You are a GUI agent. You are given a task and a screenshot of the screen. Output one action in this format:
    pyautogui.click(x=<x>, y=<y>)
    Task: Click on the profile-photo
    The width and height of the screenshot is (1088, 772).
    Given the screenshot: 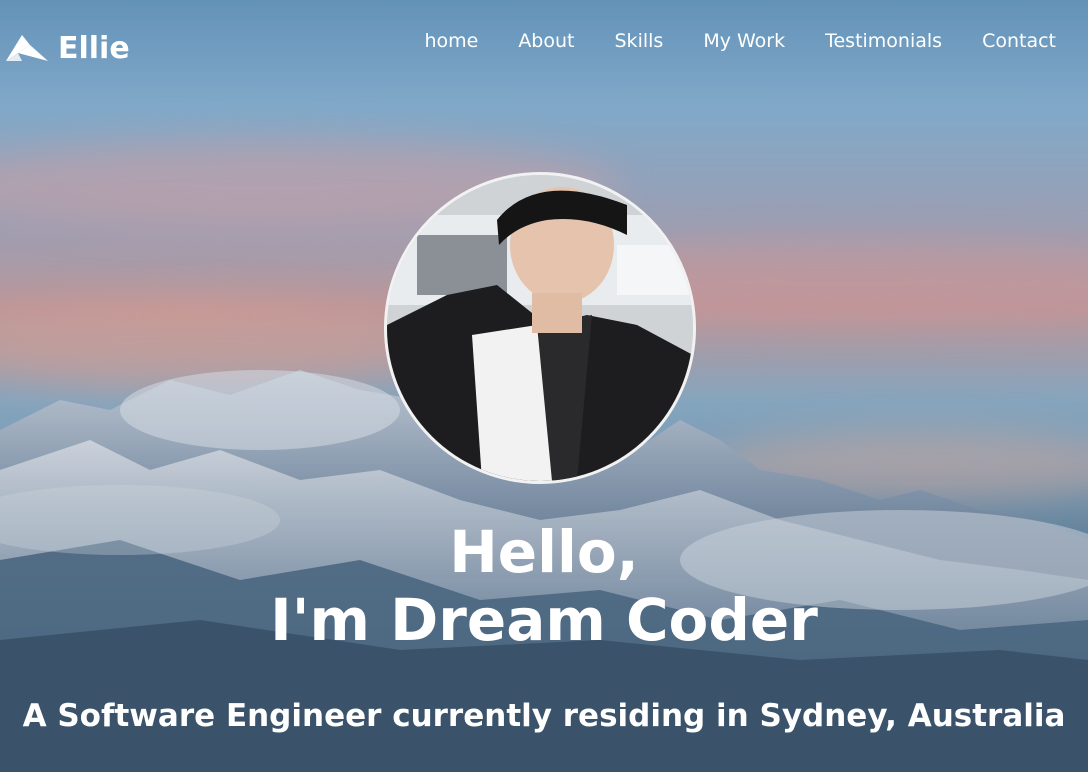 What is the action you would take?
    pyautogui.click(x=540, y=328)
    